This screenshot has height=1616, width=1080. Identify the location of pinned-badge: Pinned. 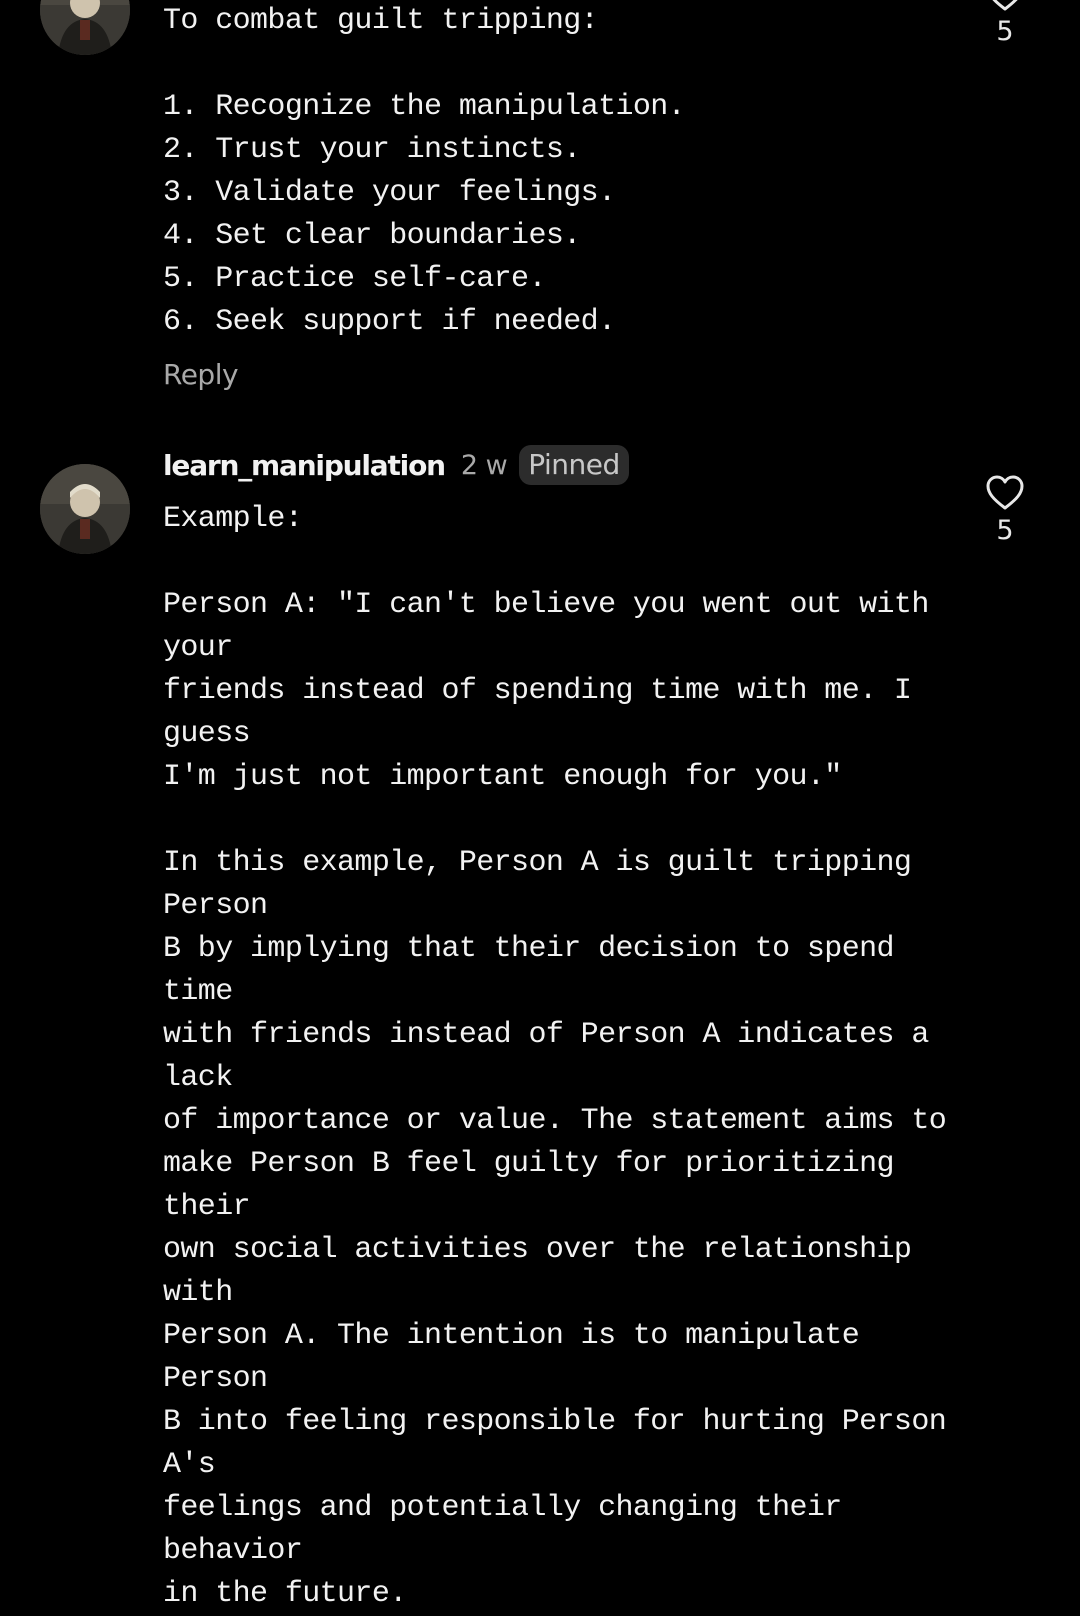
(574, 465).